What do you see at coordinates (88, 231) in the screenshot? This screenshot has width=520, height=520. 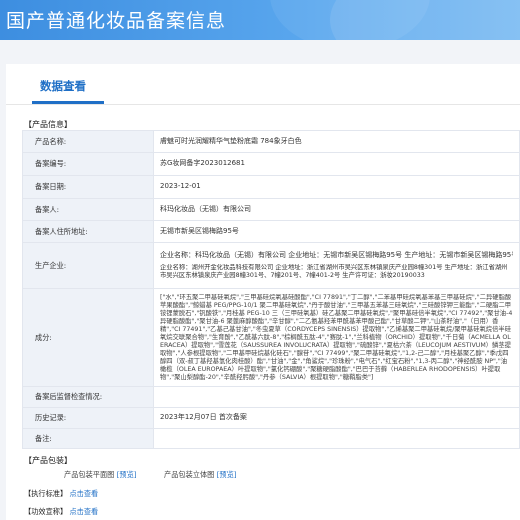 I see `field-label: 备案人住所地址:` at bounding box center [88, 231].